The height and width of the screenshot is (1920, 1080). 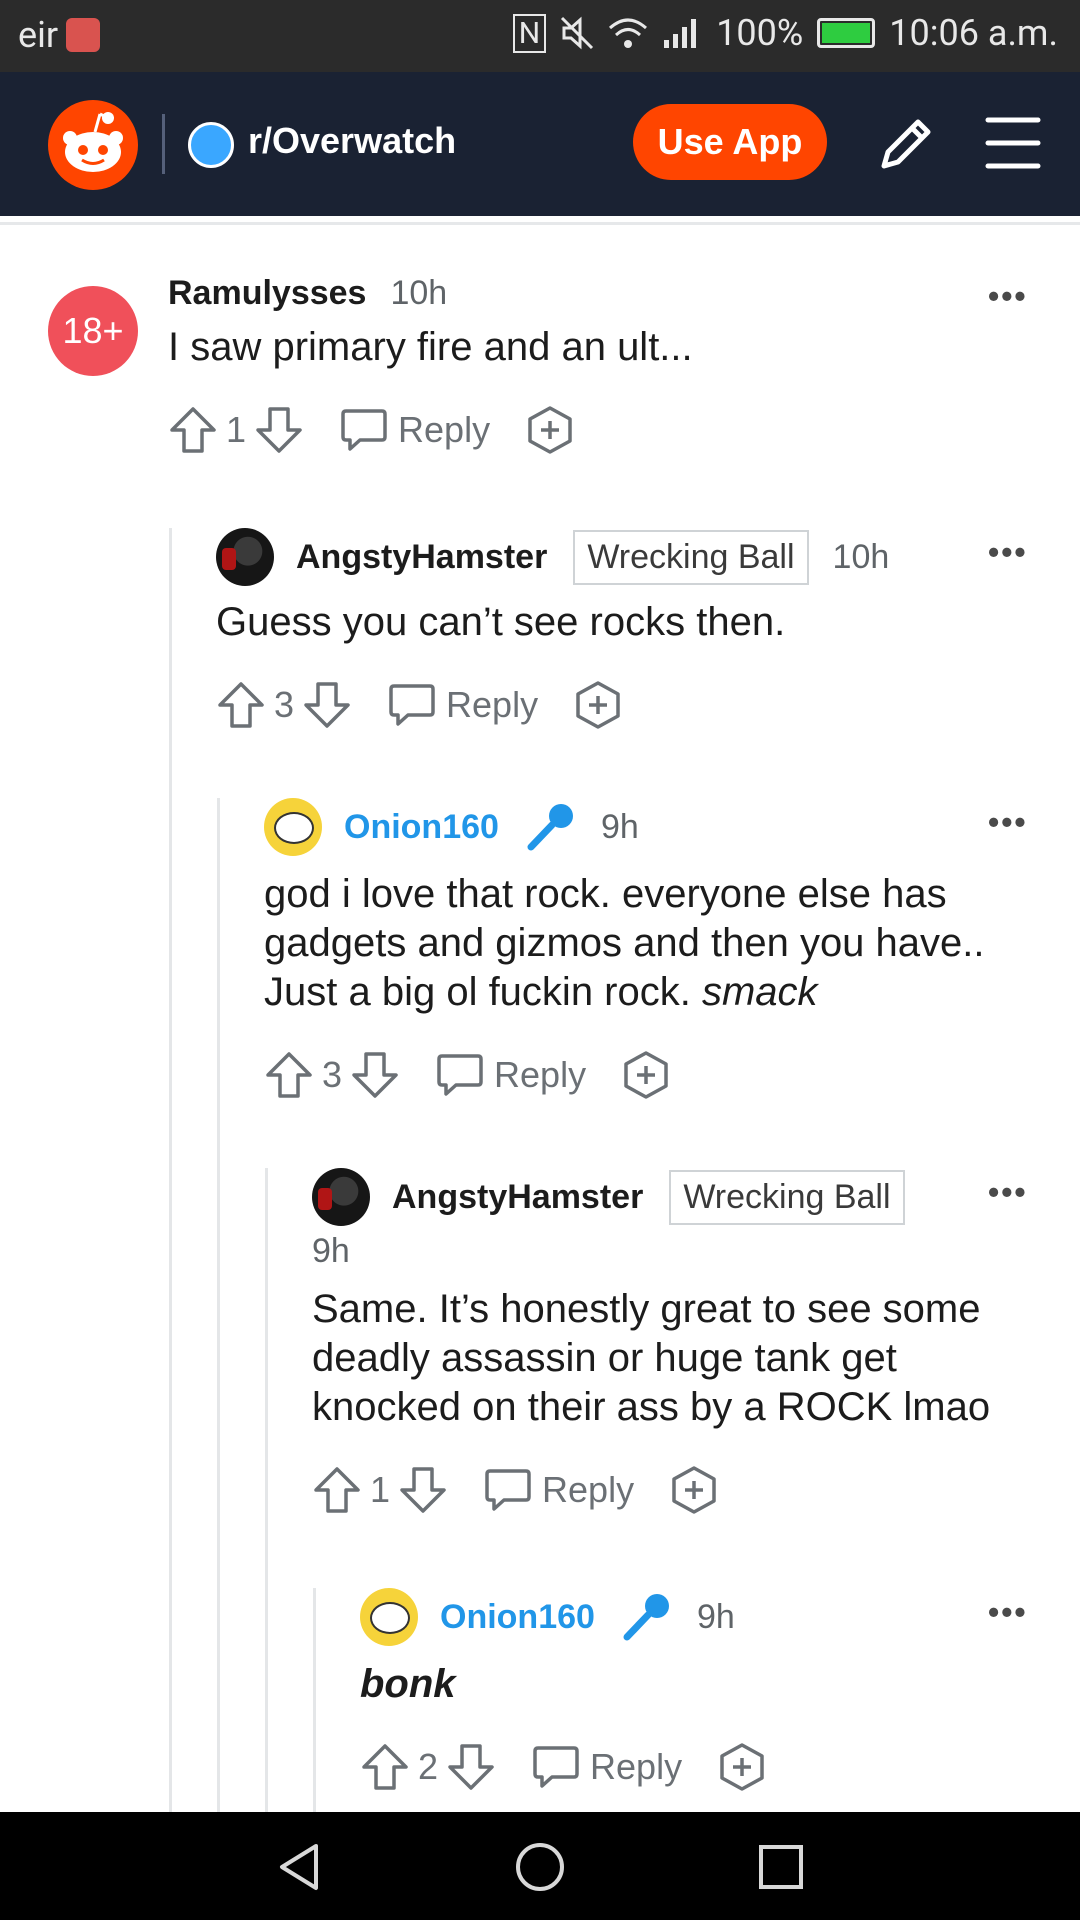 I want to click on battery-label: 100%, so click(x=760, y=33).